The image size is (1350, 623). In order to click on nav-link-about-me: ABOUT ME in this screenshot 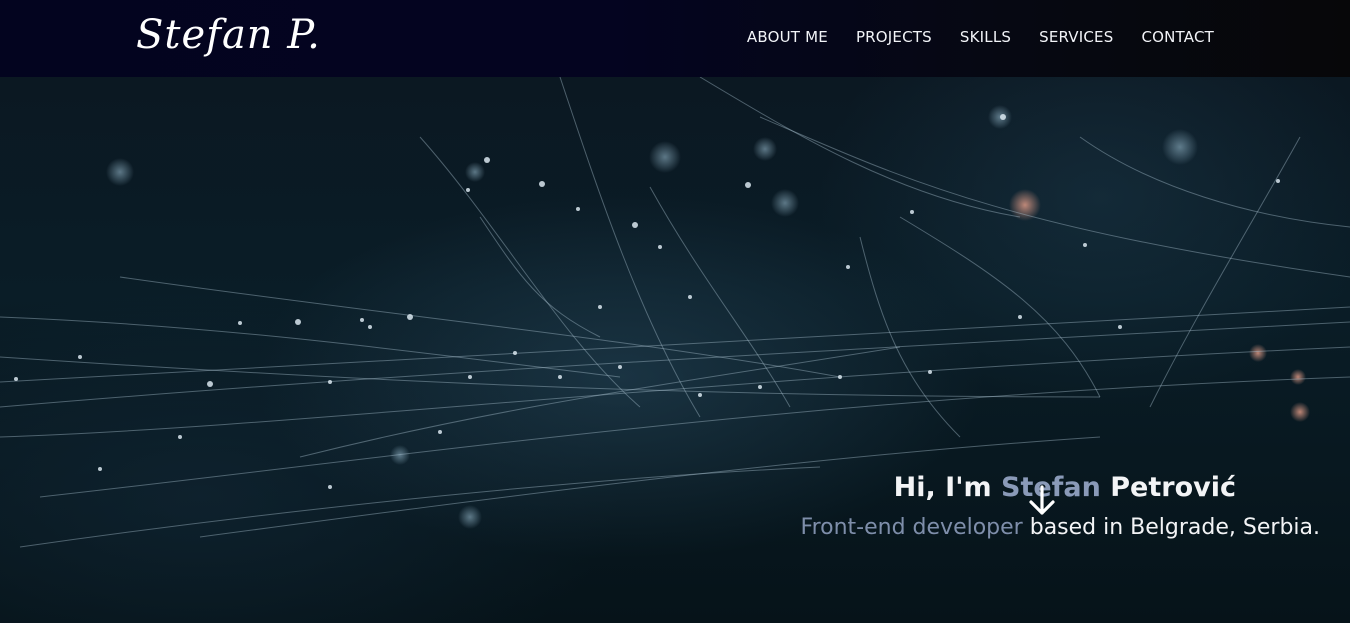, I will do `click(787, 37)`.